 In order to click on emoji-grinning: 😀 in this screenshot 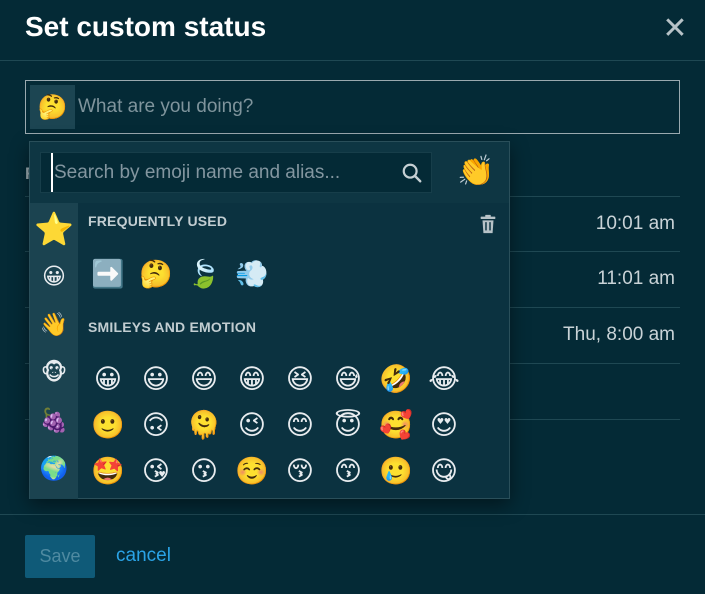, I will do `click(108, 379)`.